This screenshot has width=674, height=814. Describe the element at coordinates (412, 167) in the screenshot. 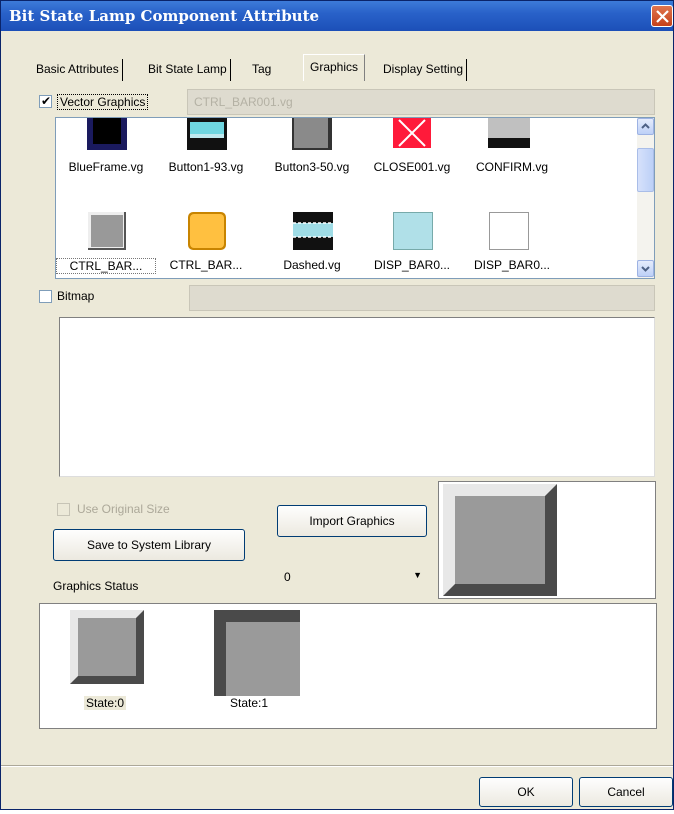

I see `list-item-label: CLOSE001.vg` at that location.